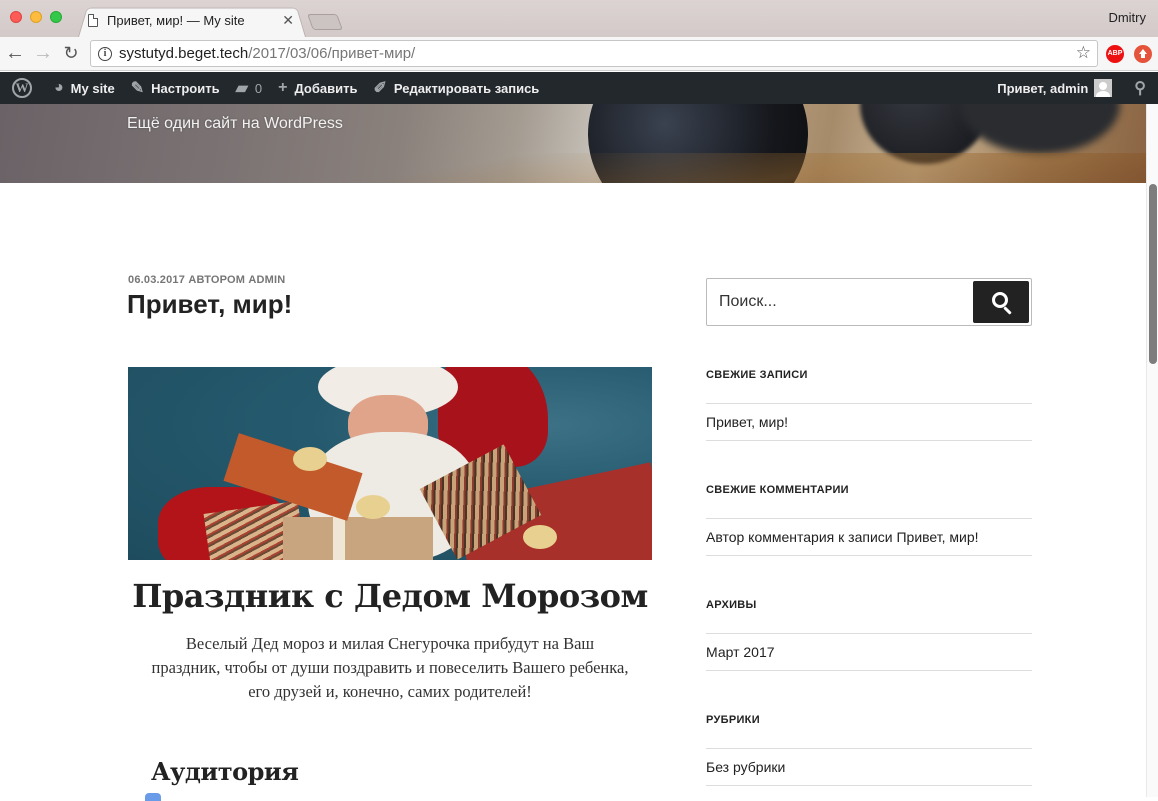 The height and width of the screenshot is (801, 1158). Describe the element at coordinates (92, 88) in the screenshot. I see `site-name-label: My site` at that location.